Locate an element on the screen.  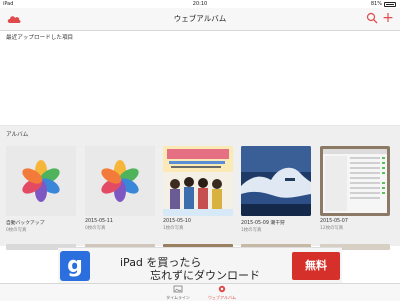
navbar: ウェブアルバム + is located at coordinates (200, 19).